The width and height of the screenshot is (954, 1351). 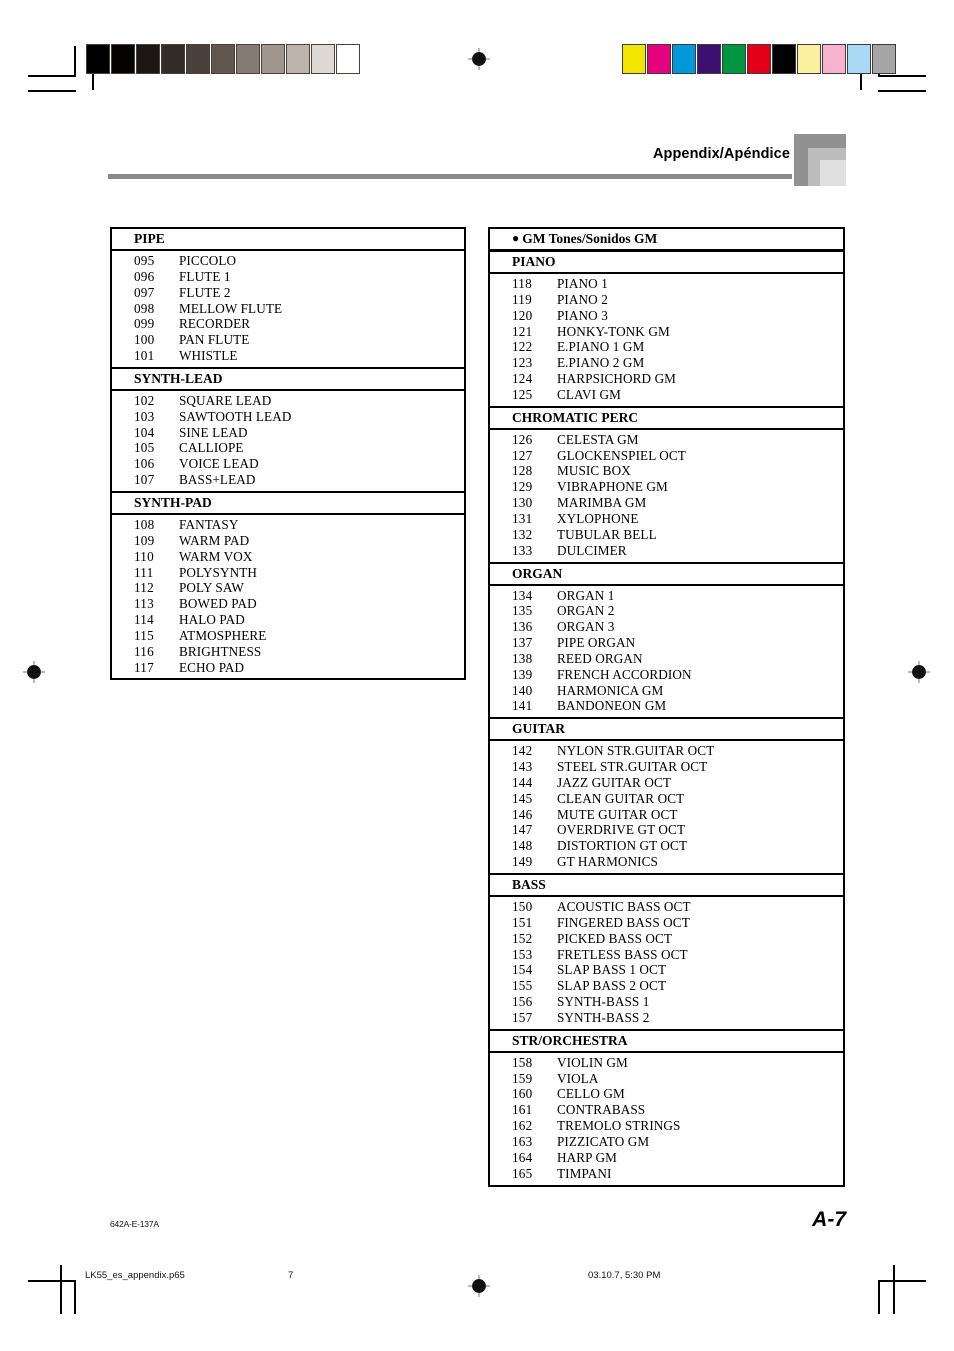 What do you see at coordinates (522, 922) in the screenshot?
I see `tone-number: 151` at bounding box center [522, 922].